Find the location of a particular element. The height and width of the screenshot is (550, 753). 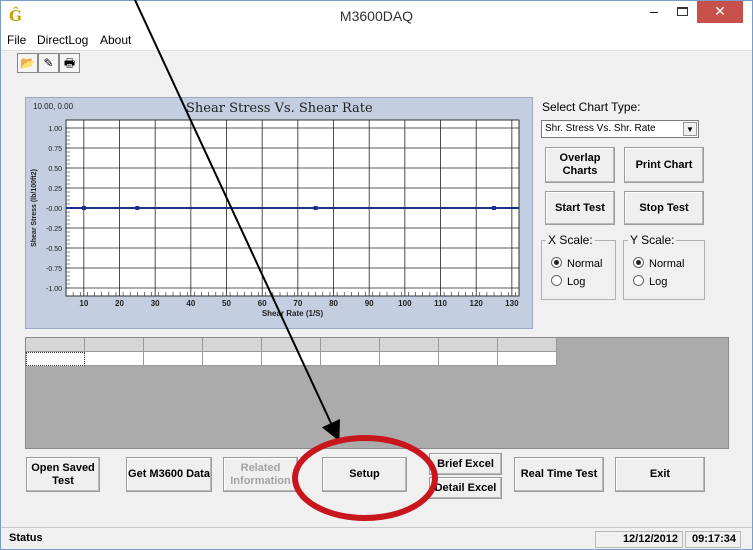

window-title: M3600DAQ is located at coordinates (376, 16).